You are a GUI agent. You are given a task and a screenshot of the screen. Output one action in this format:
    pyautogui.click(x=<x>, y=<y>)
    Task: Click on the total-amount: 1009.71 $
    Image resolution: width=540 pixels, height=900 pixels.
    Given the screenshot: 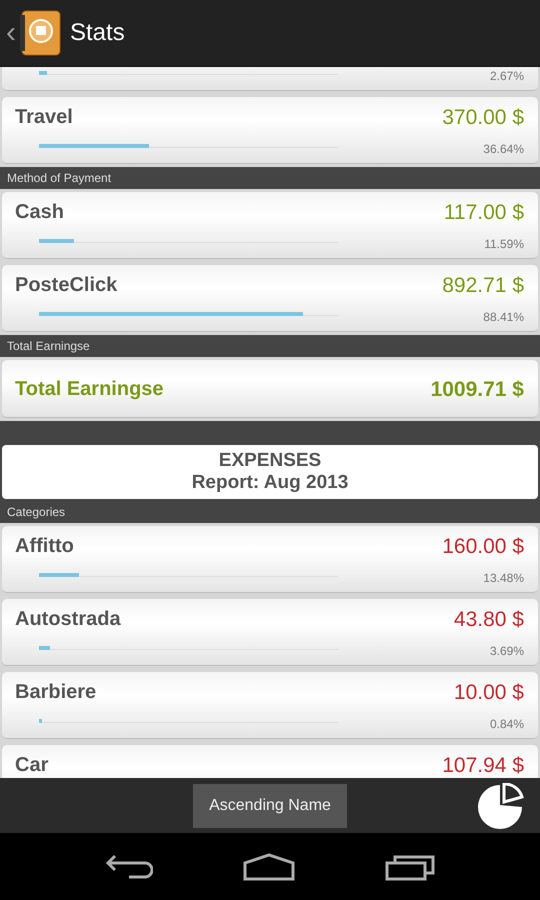 What is the action you would take?
    pyautogui.click(x=477, y=390)
    